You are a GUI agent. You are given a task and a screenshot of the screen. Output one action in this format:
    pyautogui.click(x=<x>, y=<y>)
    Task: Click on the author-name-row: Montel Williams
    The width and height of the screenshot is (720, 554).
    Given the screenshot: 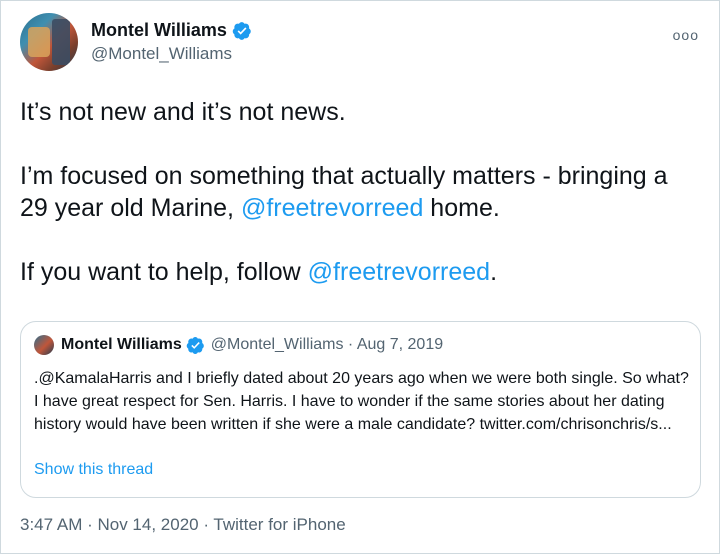 What is the action you would take?
    pyautogui.click(x=171, y=30)
    